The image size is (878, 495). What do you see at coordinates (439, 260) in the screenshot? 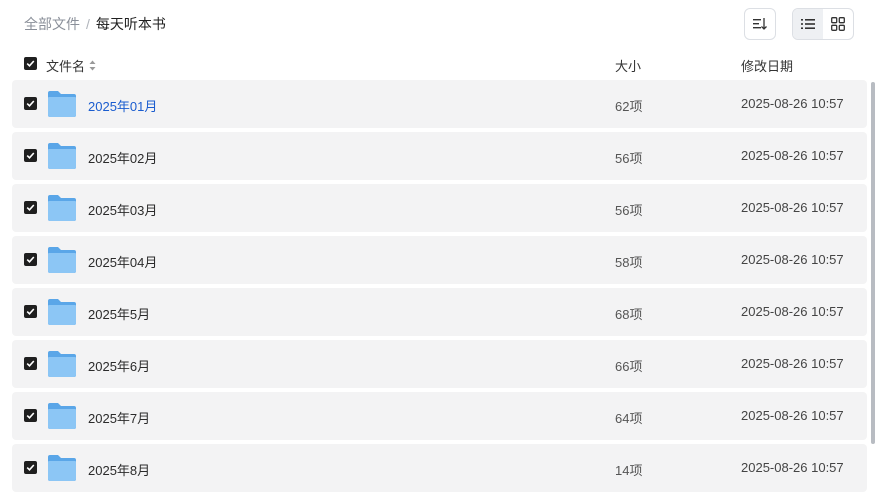
I see `table-row: 2025年04月 58项 2025-08-26 10:57` at bounding box center [439, 260].